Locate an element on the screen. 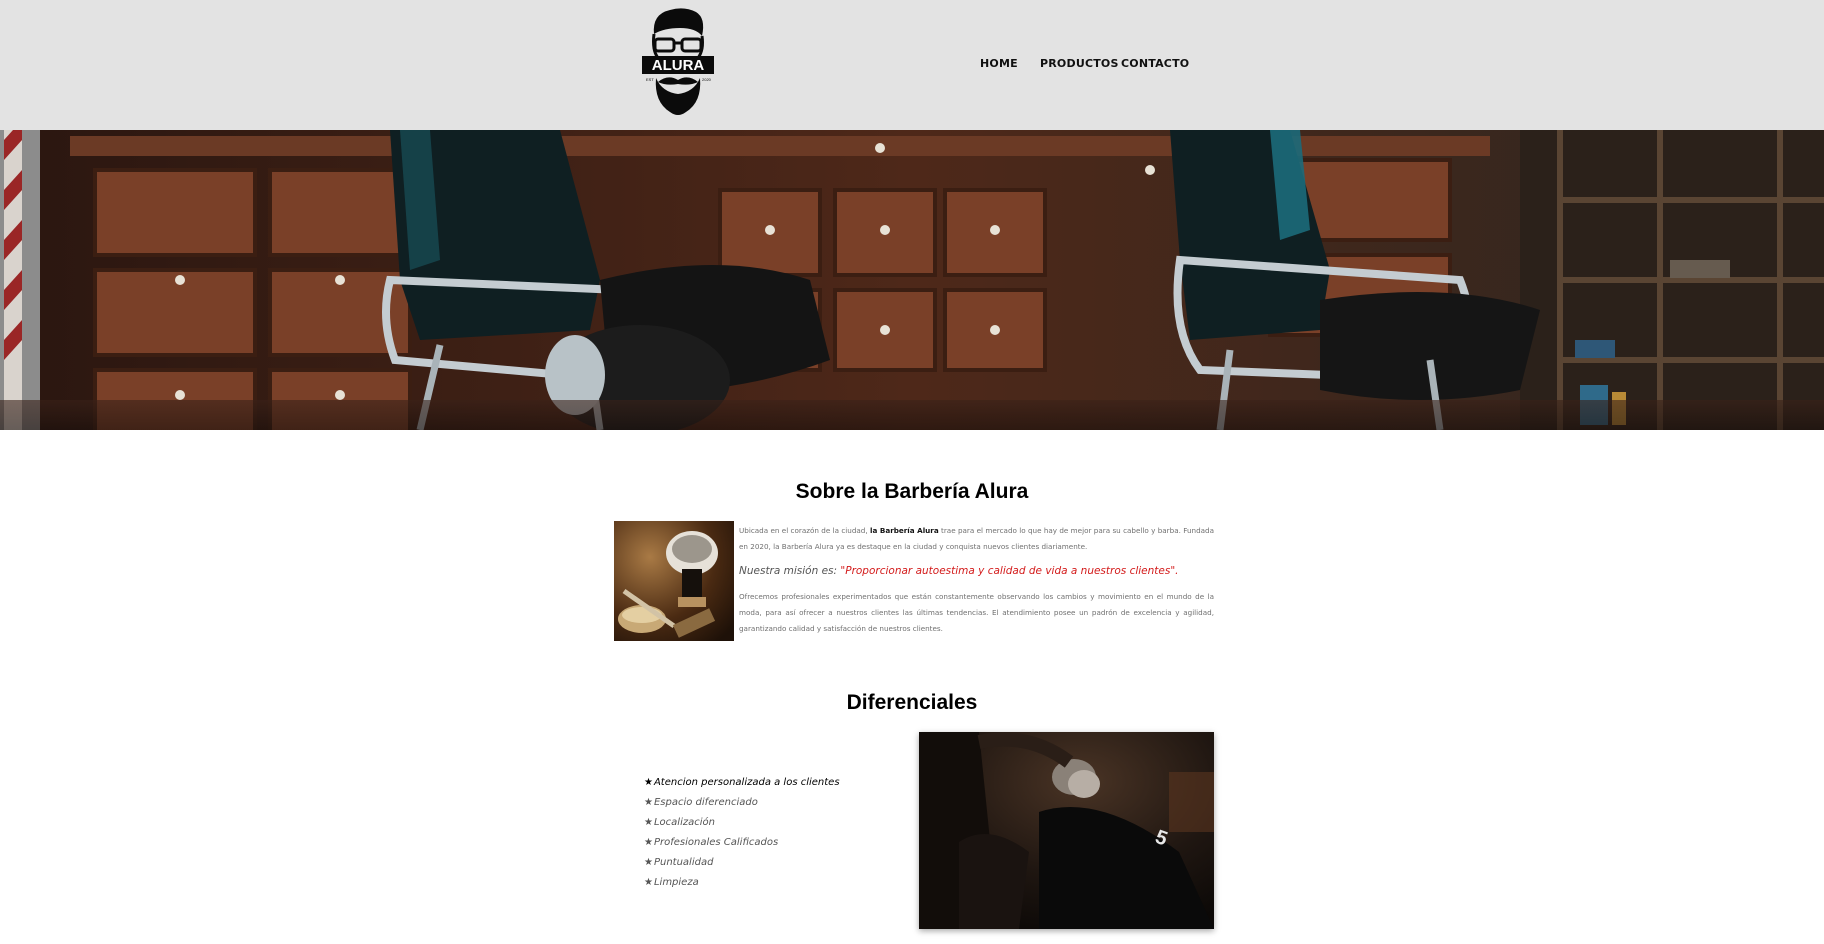  shaving-brush-image is located at coordinates (674, 581).